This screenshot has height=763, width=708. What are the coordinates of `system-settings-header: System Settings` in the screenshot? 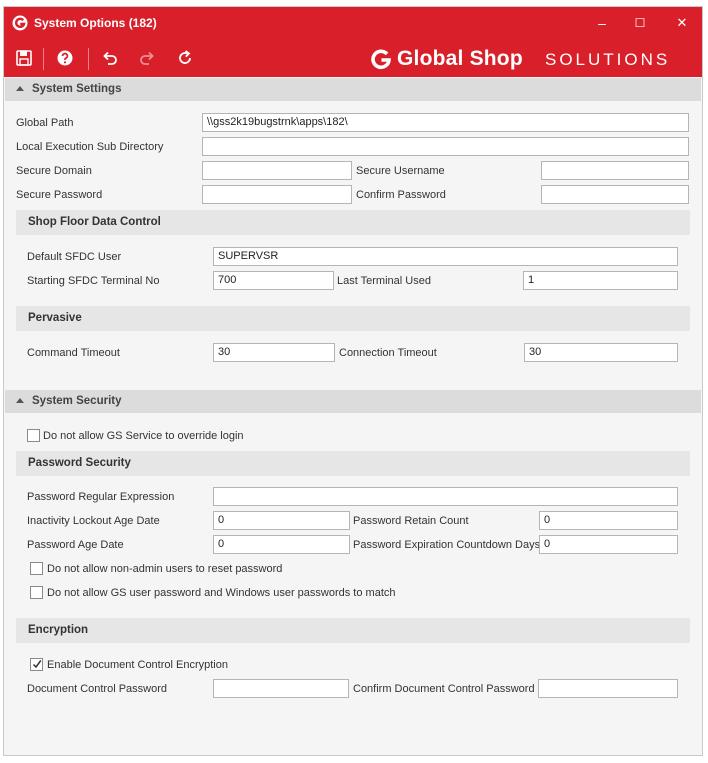 It's located at (353, 89).